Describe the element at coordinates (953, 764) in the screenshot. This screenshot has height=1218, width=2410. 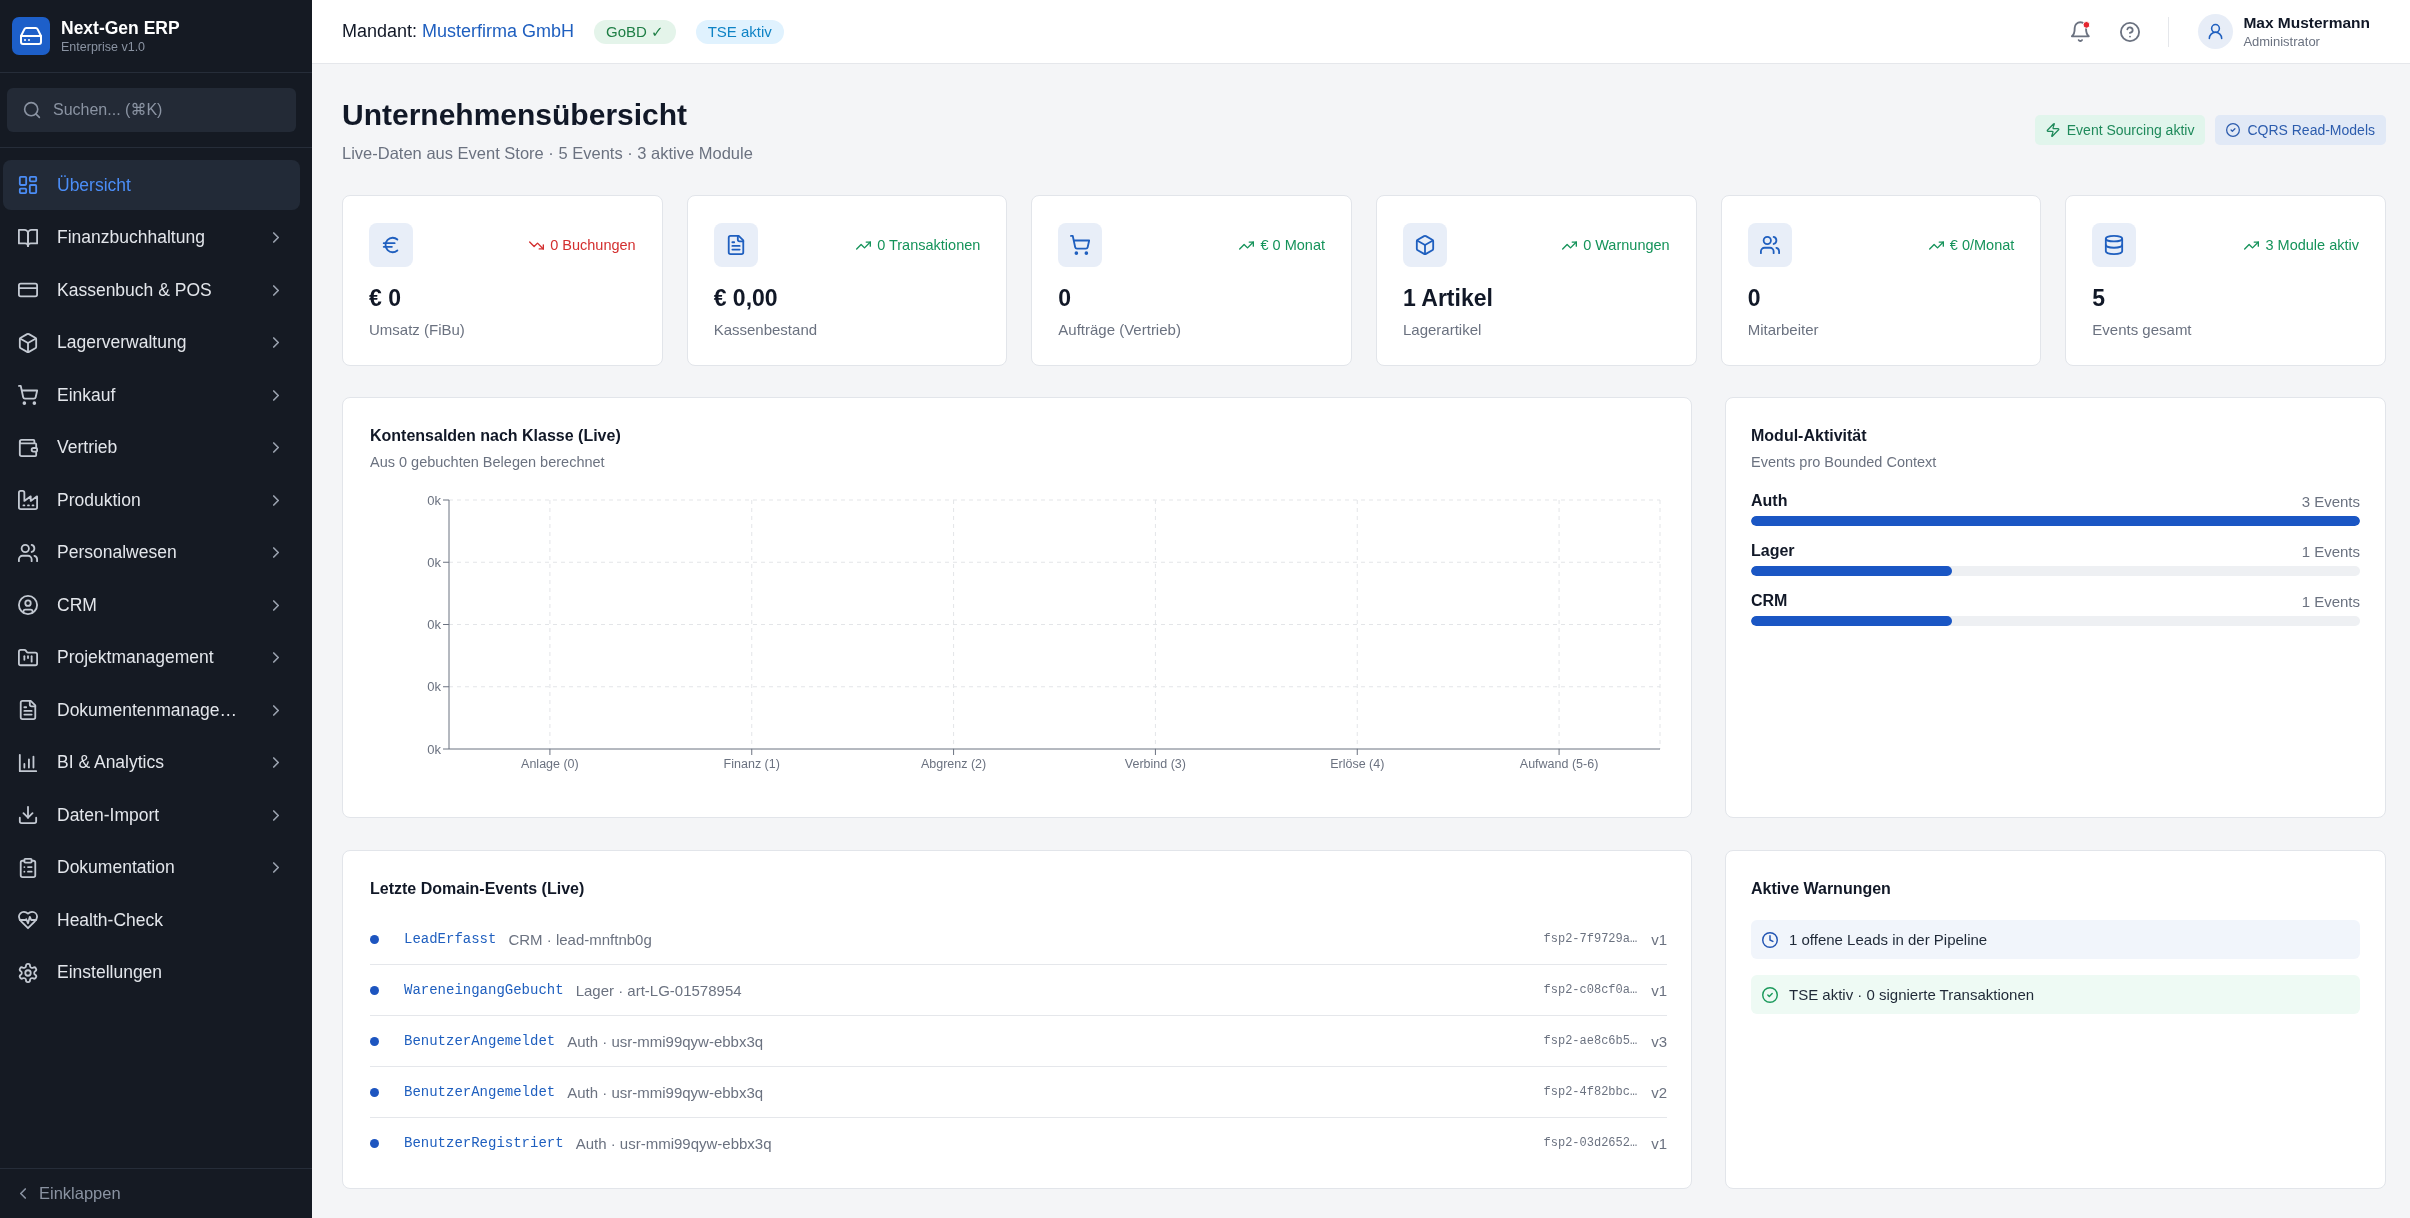
I see `x-tick-label: Abgrenz (2)` at that location.